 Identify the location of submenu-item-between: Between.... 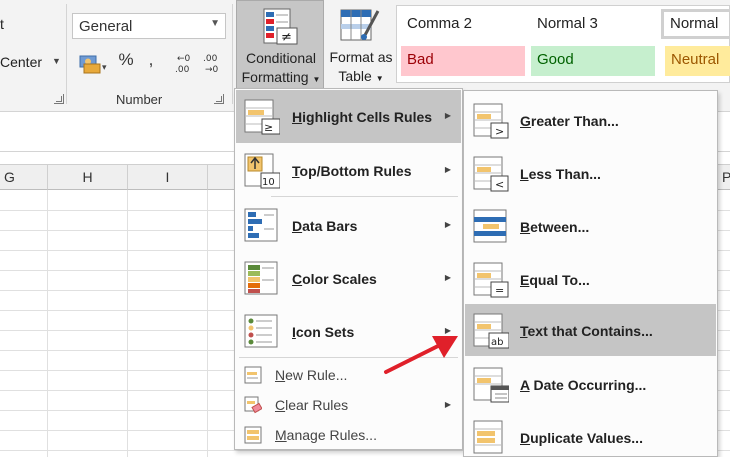
(590, 226).